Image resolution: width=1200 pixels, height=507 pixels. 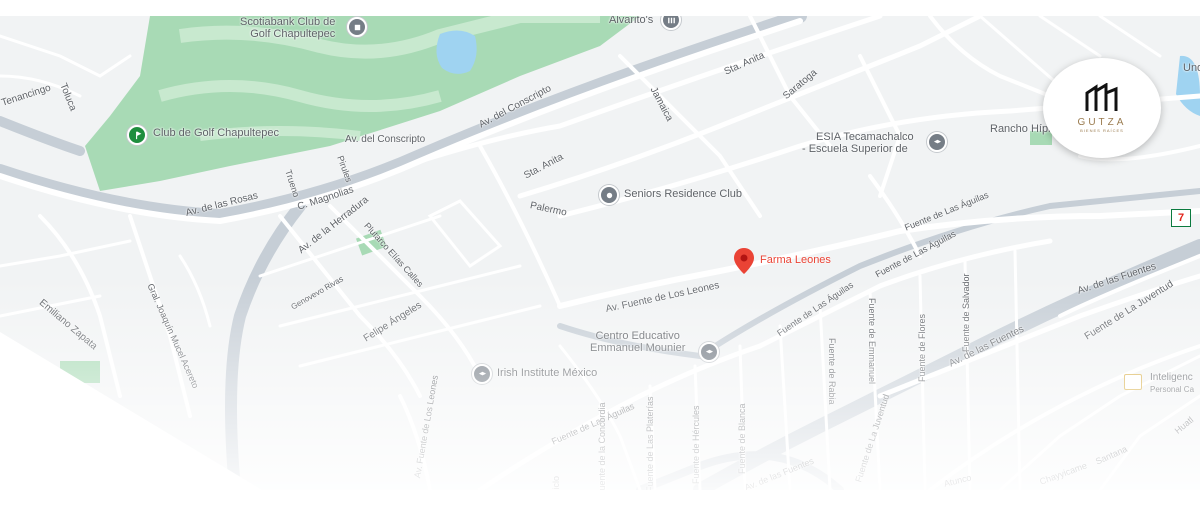 I want to click on seniors-club-label: Seniors Residence Club, so click(x=683, y=194).